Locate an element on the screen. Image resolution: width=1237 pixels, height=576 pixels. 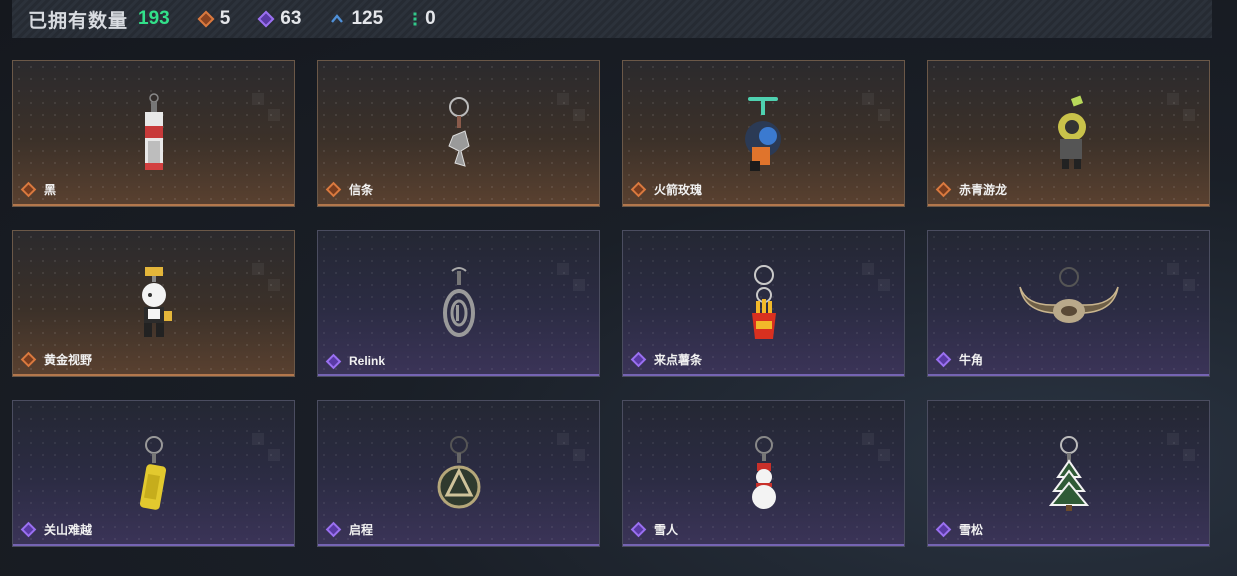
item-card: 黑 is located at coordinates (153, 133).